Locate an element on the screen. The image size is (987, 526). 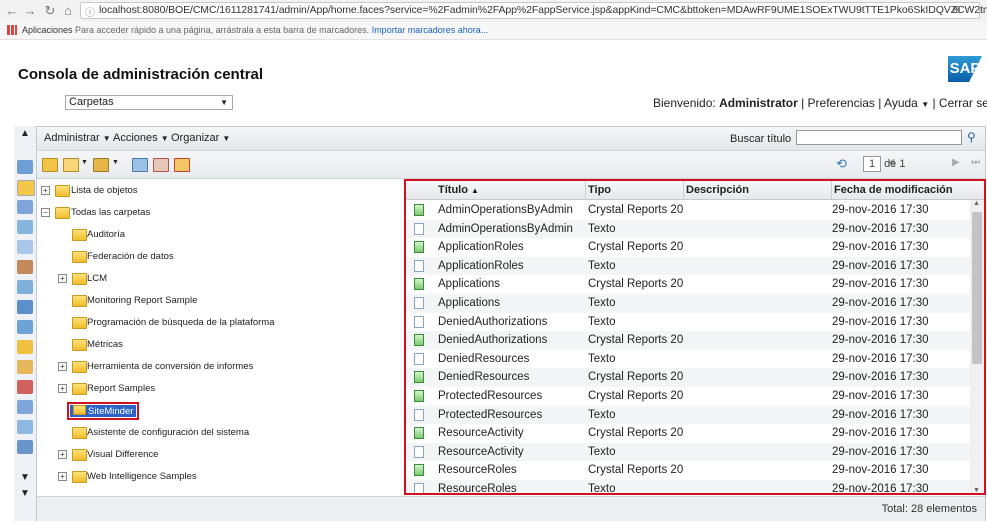
search-scope-select: Buscar título ▼ is located at coordinates (766, 139).